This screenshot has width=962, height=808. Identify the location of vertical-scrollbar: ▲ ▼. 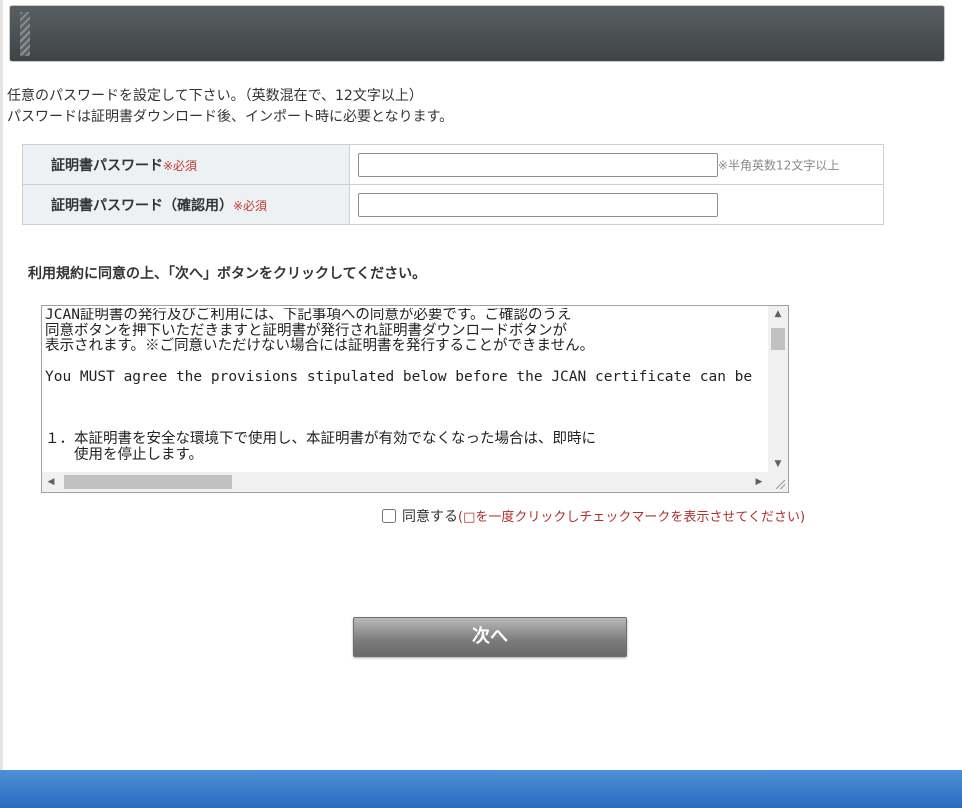
(778, 389).